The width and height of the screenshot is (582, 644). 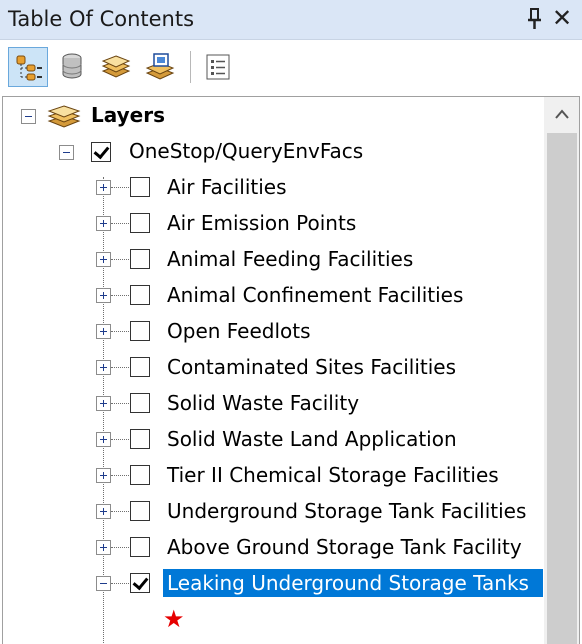 I want to click on layer-label: Air Emission Points, so click(x=261, y=223).